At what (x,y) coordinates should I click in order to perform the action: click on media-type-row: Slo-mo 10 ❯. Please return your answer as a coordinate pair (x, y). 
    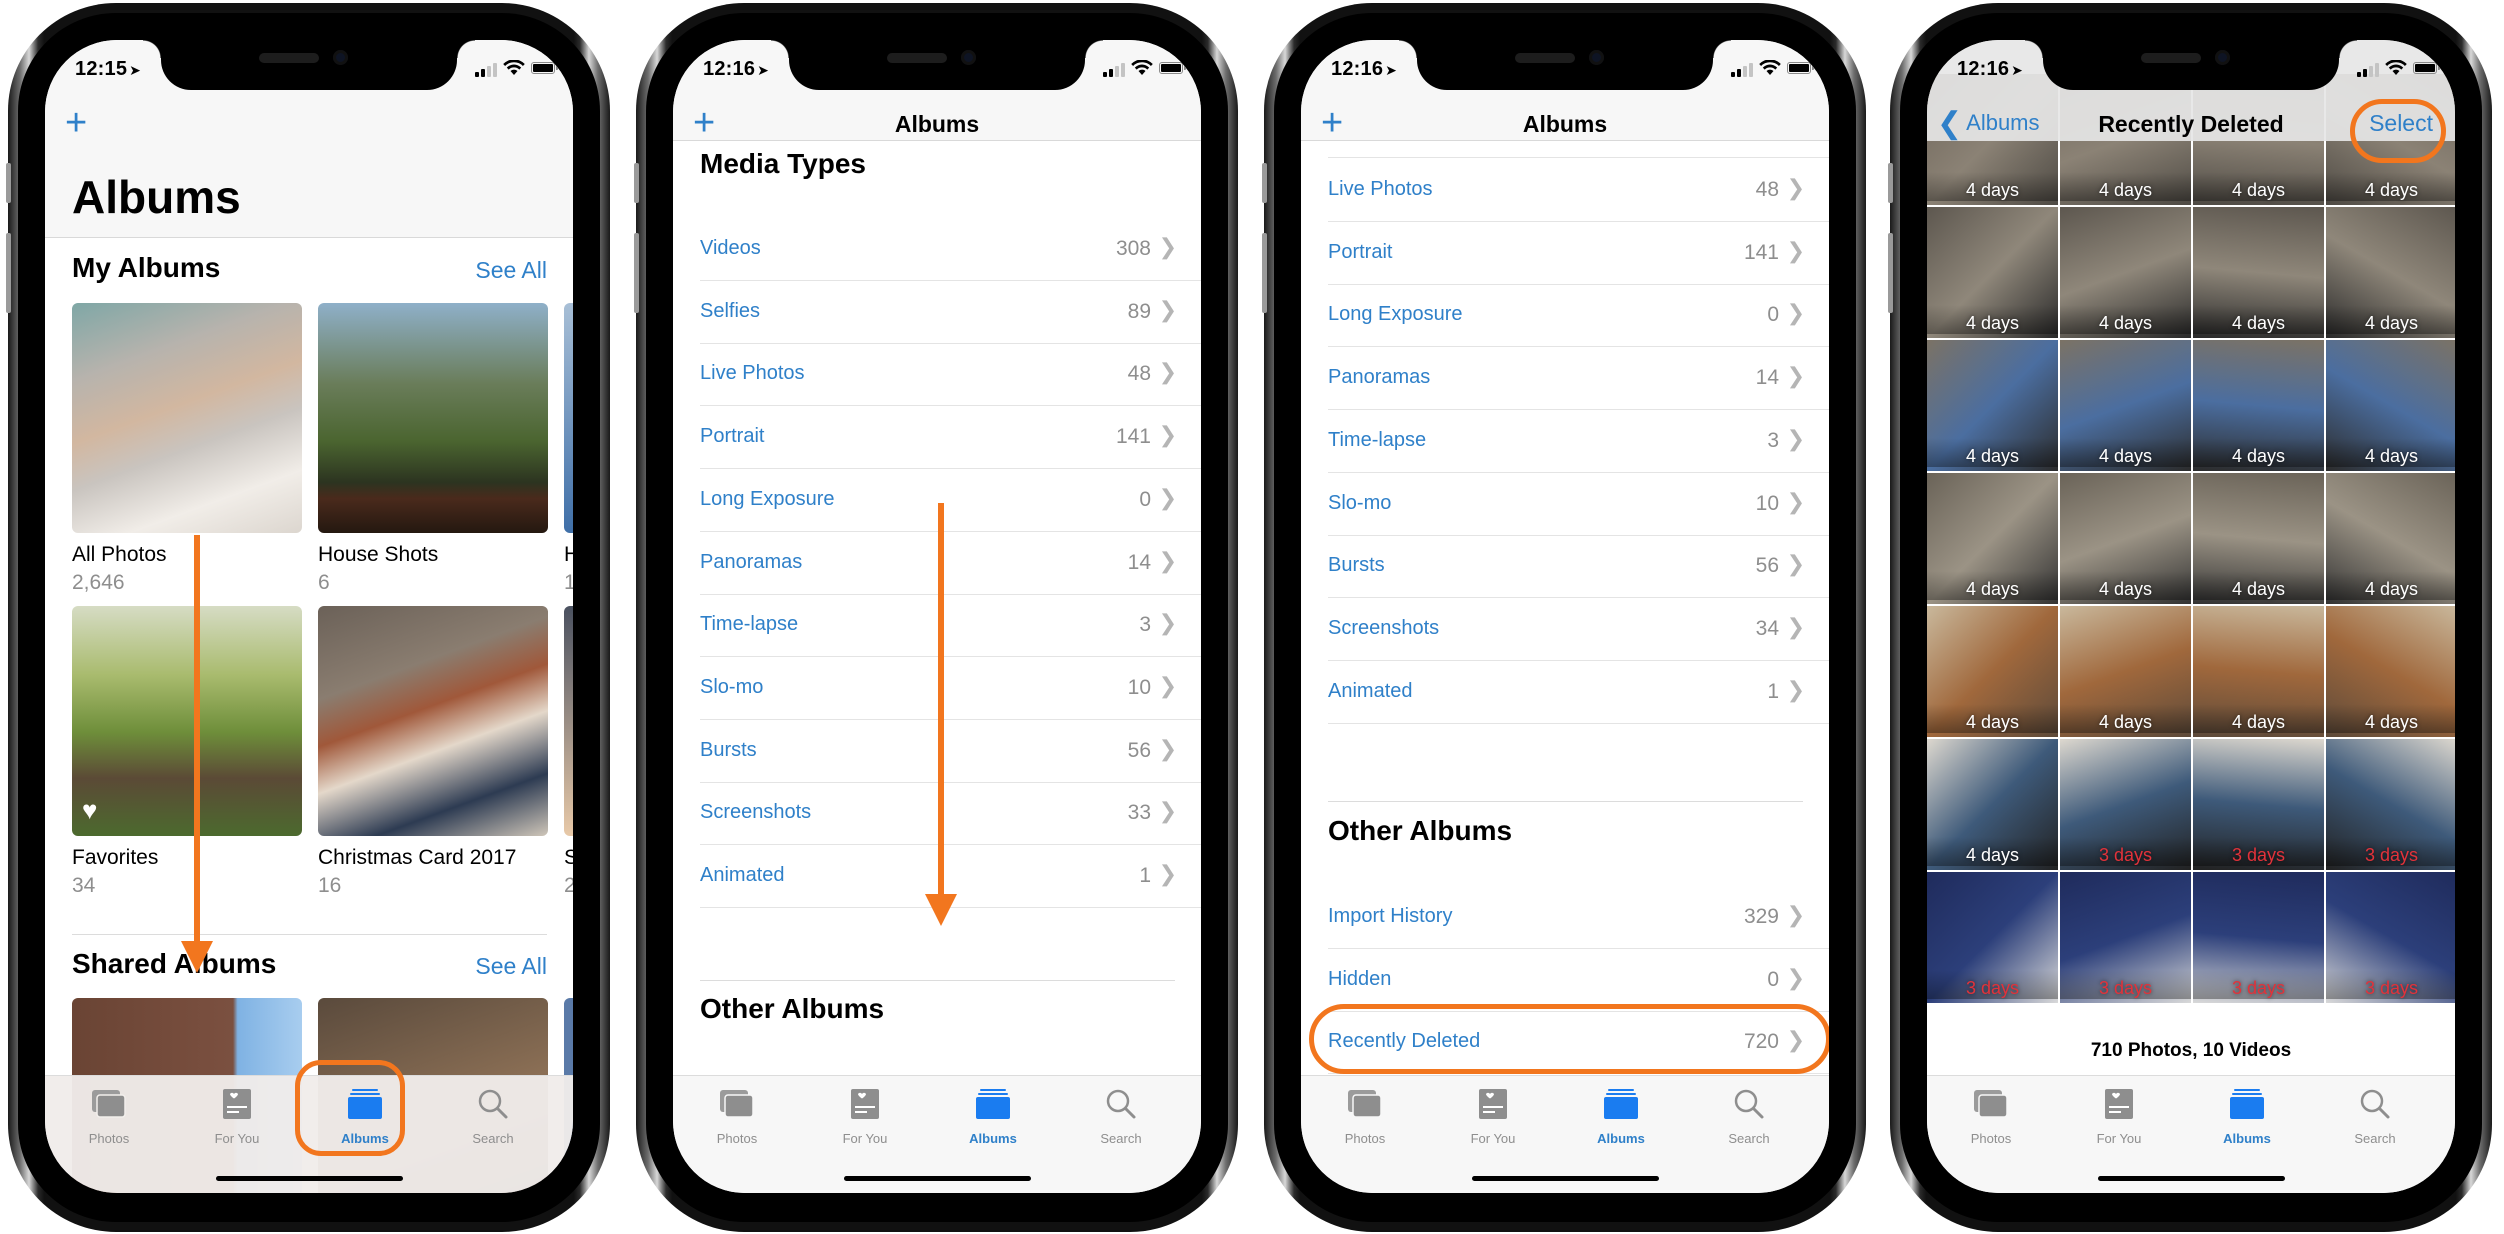
    Looking at the image, I should click on (1578, 504).